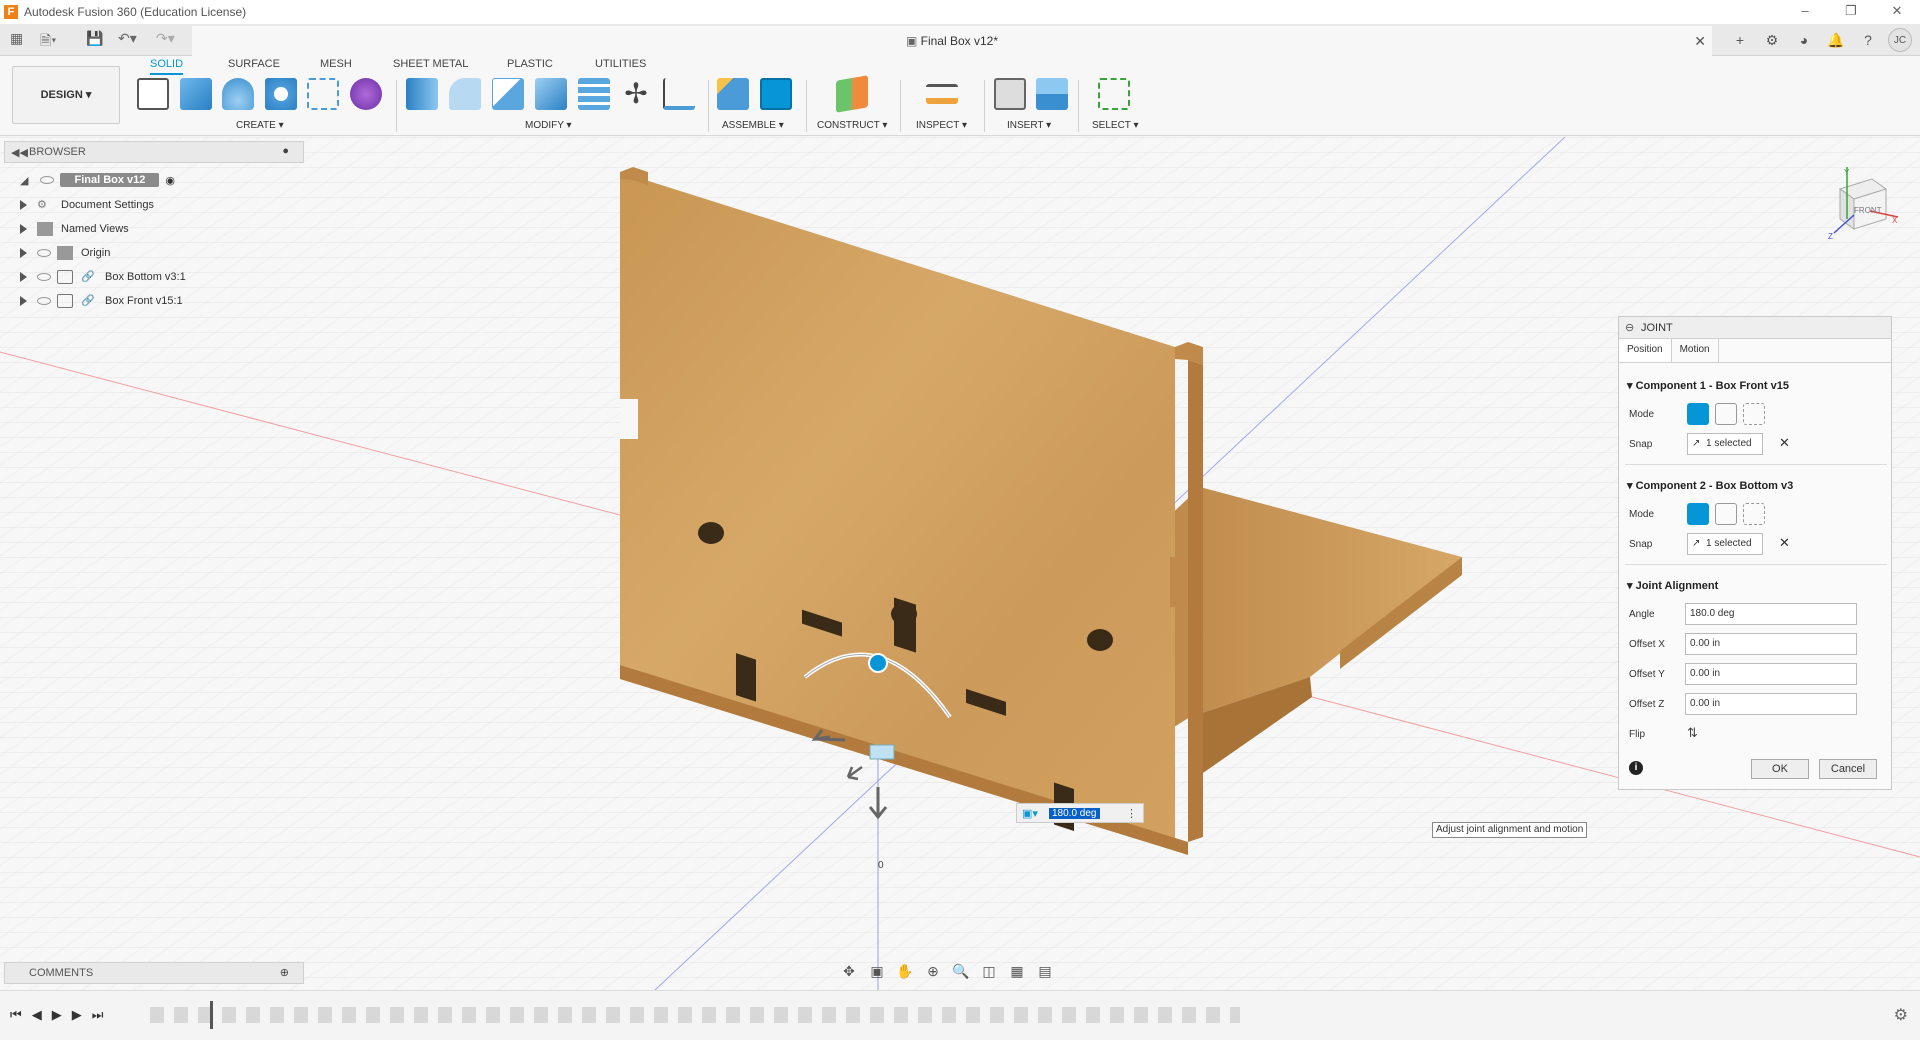  I want to click on pan-icon: ✋, so click(905, 971).